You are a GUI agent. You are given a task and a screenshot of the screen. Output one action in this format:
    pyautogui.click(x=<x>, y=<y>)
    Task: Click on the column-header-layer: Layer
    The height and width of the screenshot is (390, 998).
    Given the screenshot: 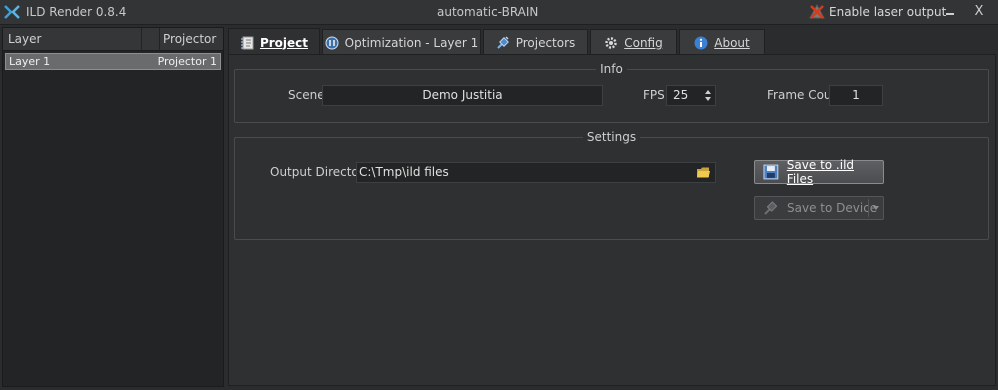 What is the action you would take?
    pyautogui.click(x=24, y=39)
    